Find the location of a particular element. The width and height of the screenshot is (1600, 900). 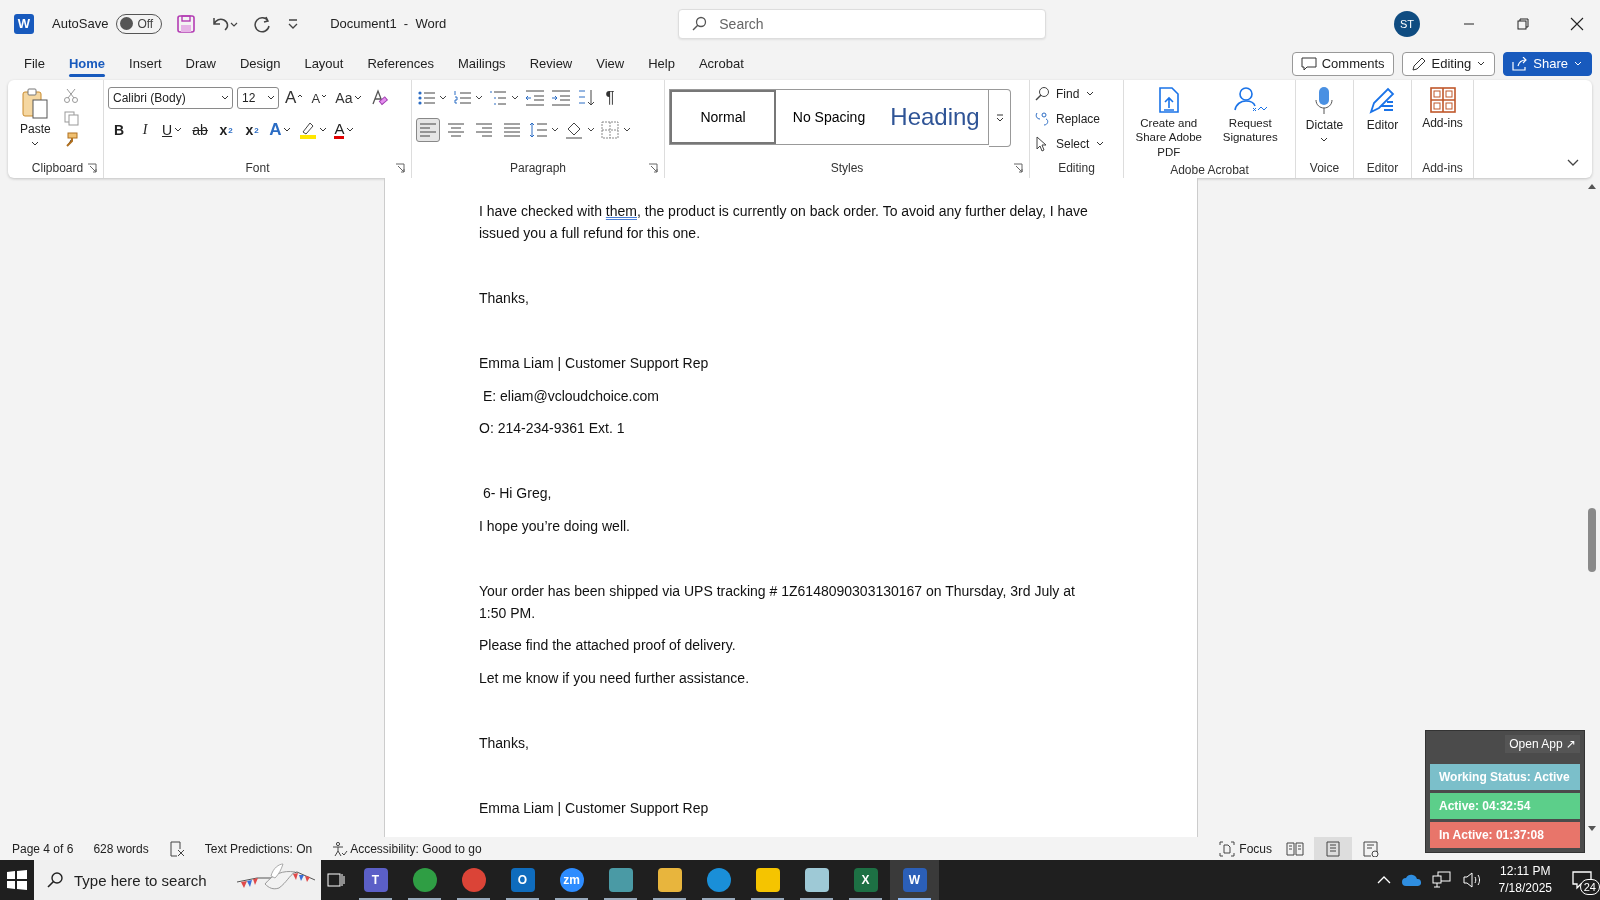

select-button: Select is located at coordinates (1076, 144).